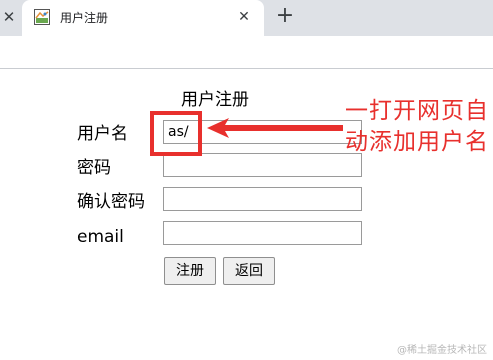 The height and width of the screenshot is (360, 493). I want to click on previous-tab: ✕, so click(11, 18).